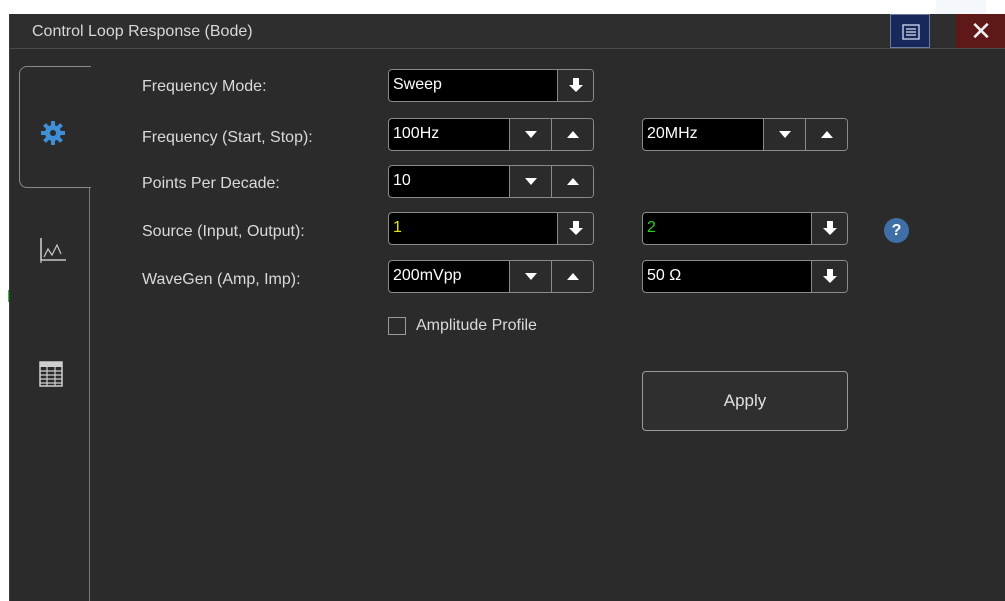 The height and width of the screenshot is (601, 1005). What do you see at coordinates (142, 31) in the screenshot?
I see `window-title: Control Loop Response (Bode)` at bounding box center [142, 31].